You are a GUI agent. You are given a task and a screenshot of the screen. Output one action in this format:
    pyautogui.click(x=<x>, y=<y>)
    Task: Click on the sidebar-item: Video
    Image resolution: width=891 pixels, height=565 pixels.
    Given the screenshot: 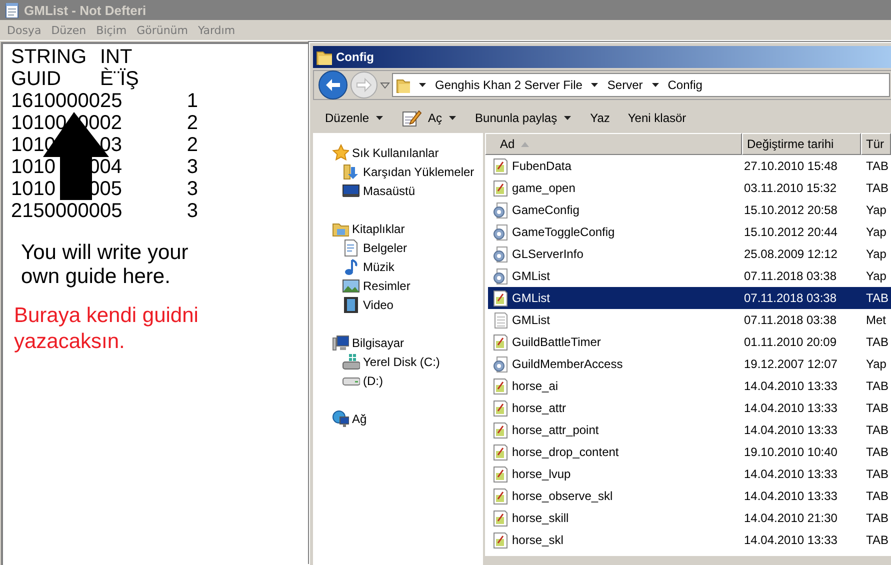 What is the action you would take?
    pyautogui.click(x=378, y=305)
    